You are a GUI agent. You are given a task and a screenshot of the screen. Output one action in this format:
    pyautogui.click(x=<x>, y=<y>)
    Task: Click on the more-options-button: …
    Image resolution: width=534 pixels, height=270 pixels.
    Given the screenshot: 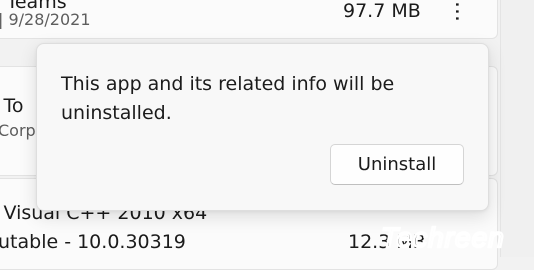 What is the action you would take?
    pyautogui.click(x=462, y=12)
    